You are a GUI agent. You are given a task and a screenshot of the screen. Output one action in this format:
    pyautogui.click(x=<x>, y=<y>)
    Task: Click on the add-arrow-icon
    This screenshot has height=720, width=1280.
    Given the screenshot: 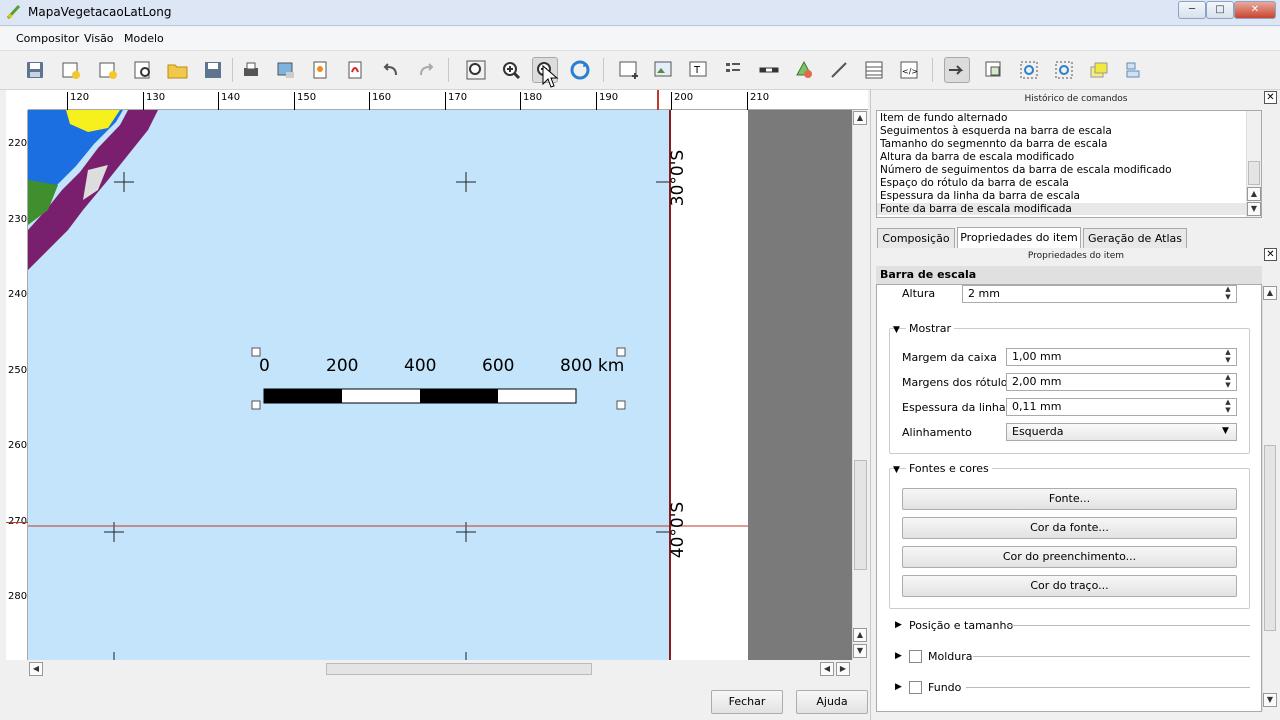 What is the action you would take?
    pyautogui.click(x=839, y=70)
    